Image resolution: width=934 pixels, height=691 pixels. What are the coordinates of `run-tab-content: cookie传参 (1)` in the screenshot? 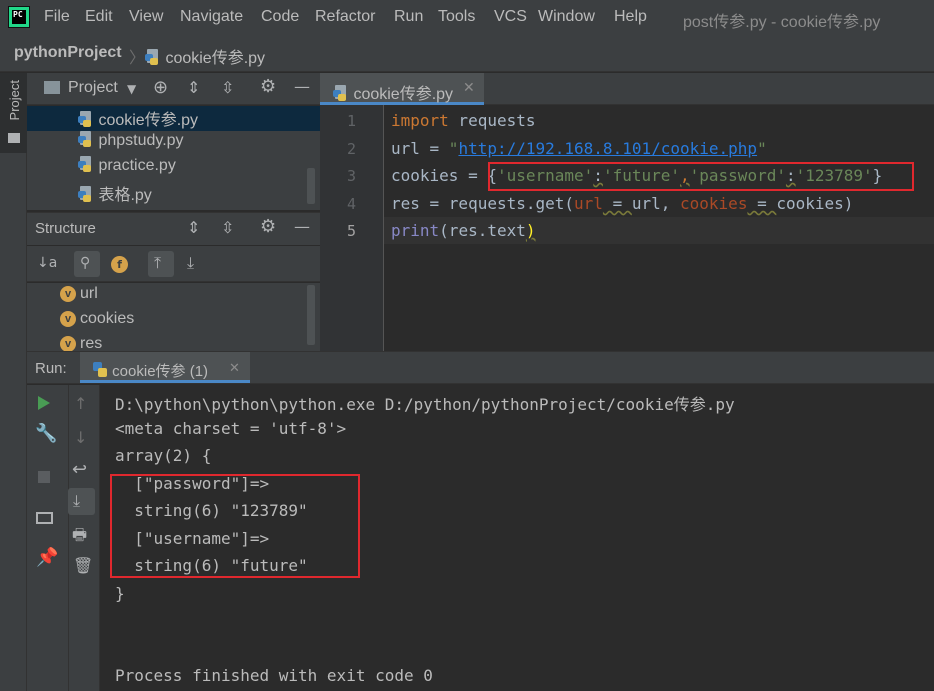 It's located at (150, 370).